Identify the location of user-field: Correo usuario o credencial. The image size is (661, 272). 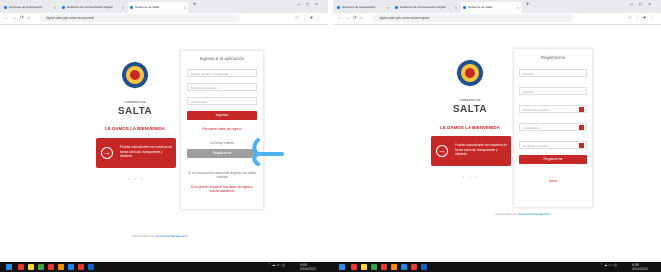
(222, 73).